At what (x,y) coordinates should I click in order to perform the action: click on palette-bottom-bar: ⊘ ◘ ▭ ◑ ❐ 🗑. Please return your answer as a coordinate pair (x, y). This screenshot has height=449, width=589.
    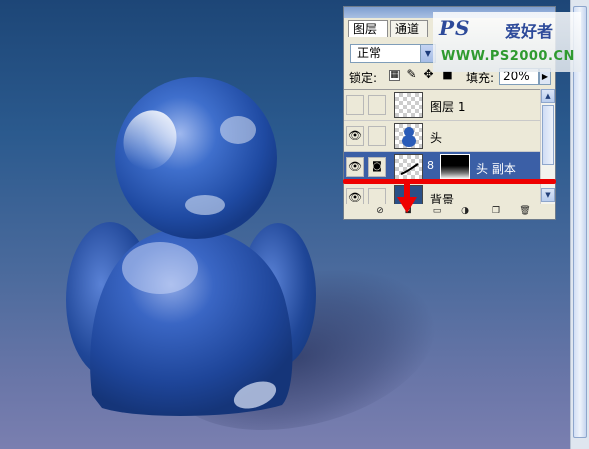
    Looking at the image, I should click on (449, 212).